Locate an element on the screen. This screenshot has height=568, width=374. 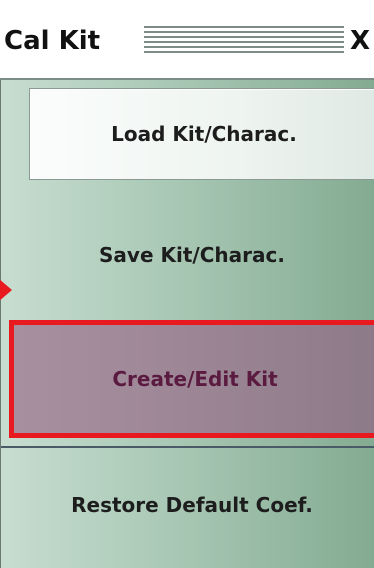
save-kit-label: Save Kit/Charac. is located at coordinates (192, 255).